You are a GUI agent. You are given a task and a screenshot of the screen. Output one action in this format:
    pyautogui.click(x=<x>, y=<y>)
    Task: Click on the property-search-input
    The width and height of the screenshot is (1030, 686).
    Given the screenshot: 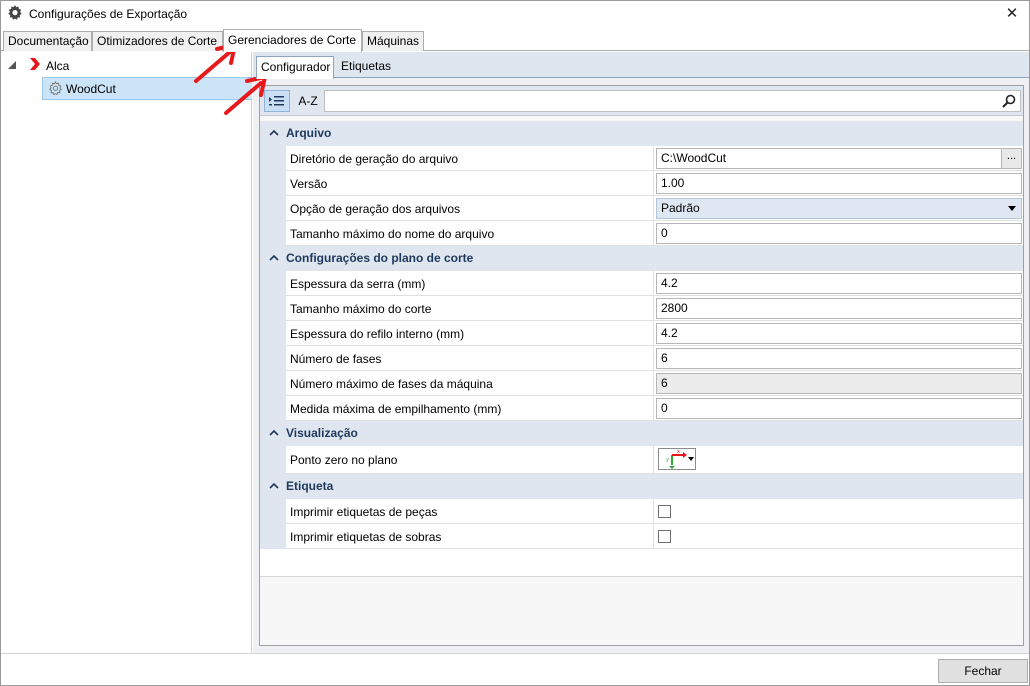 What is the action you would take?
    pyautogui.click(x=672, y=101)
    